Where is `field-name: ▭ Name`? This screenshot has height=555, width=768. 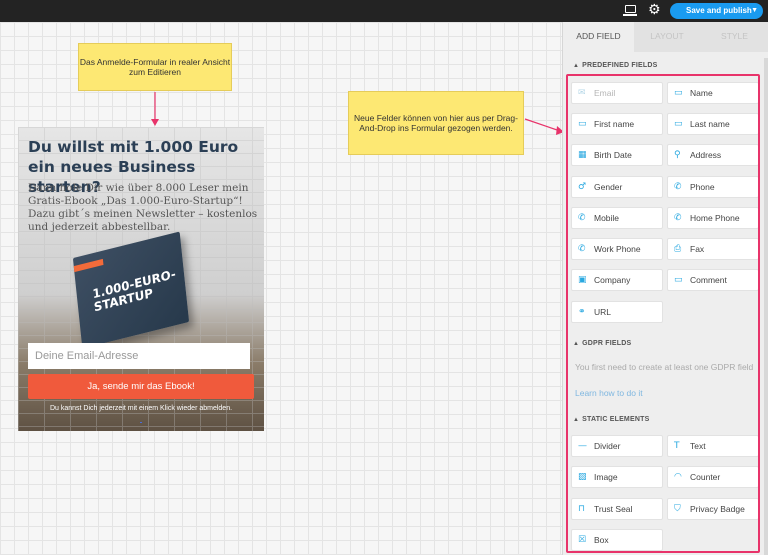 field-name: ▭ Name is located at coordinates (713, 93).